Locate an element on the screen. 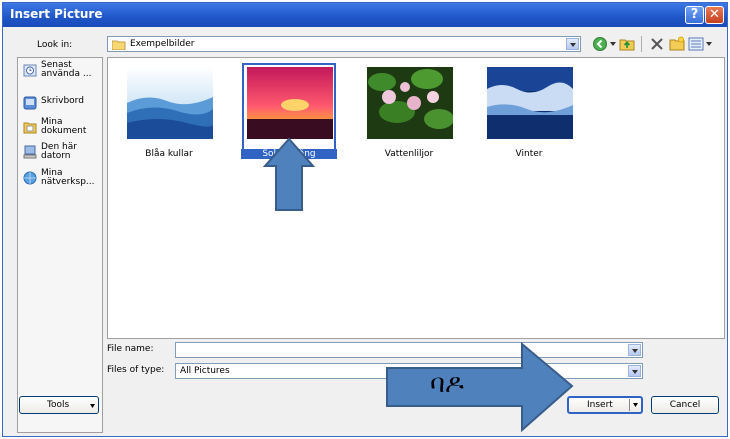 The height and width of the screenshot is (439, 730). right-arrow-annotation is located at coordinates (480, 387).